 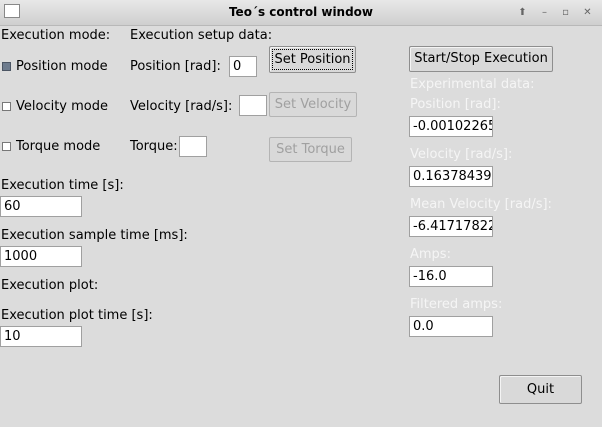 I want to click on window-title: Teo´s control window, so click(x=301, y=12).